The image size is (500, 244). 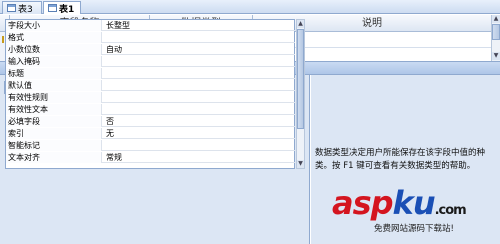 What do you see at coordinates (54, 25) in the screenshot?
I see `property-label: 字段大小` at bounding box center [54, 25].